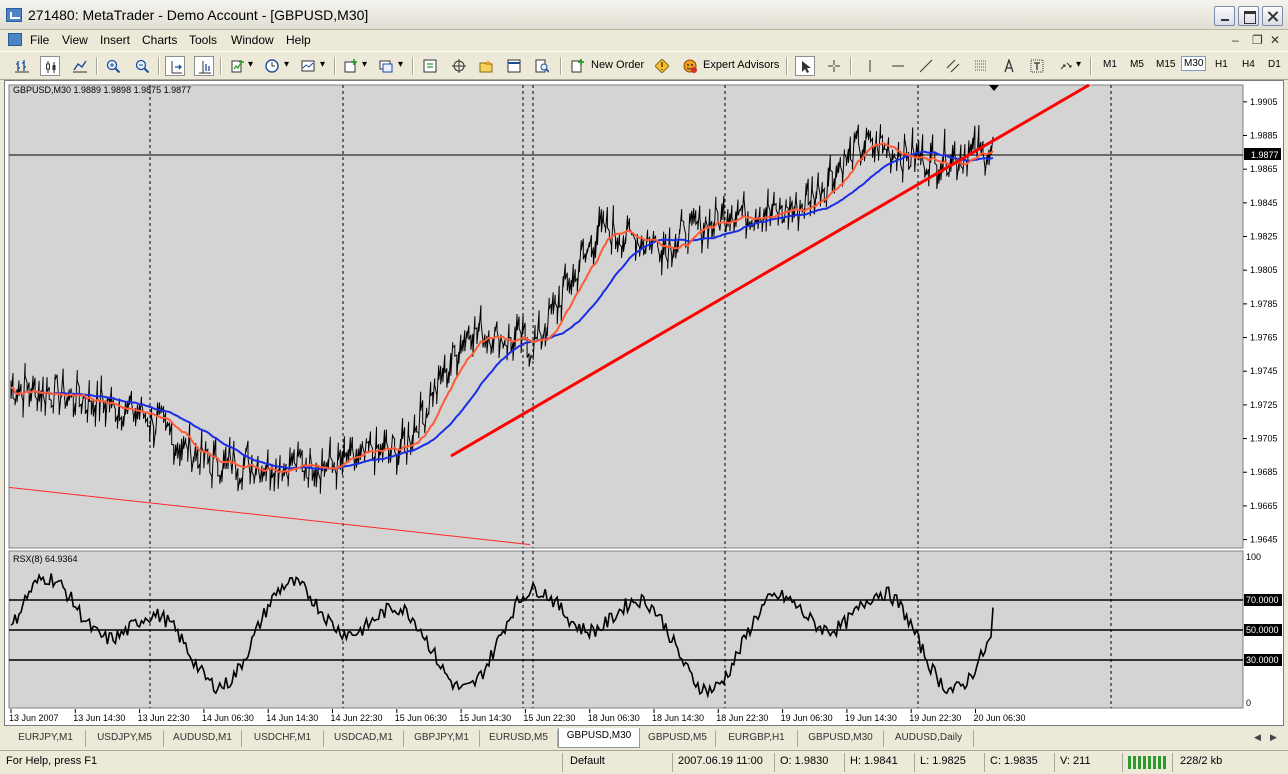  I want to click on terminal-button, so click(514, 66).